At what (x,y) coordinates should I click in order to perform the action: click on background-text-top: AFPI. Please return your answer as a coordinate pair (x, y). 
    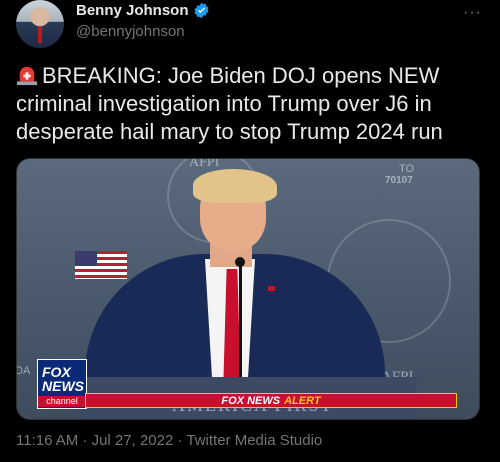
    Looking at the image, I should click on (204, 164).